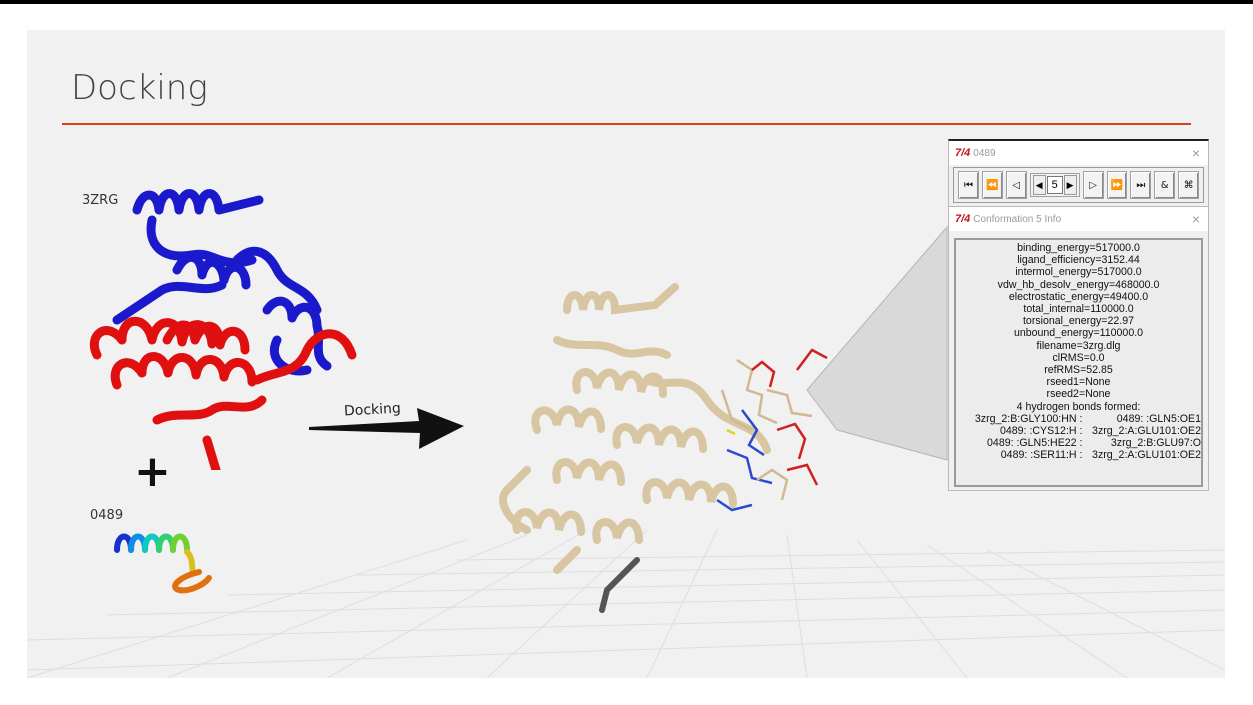  What do you see at coordinates (1078, 272) in the screenshot?
I see `info-line: intermol_energy=517000.0` at bounding box center [1078, 272].